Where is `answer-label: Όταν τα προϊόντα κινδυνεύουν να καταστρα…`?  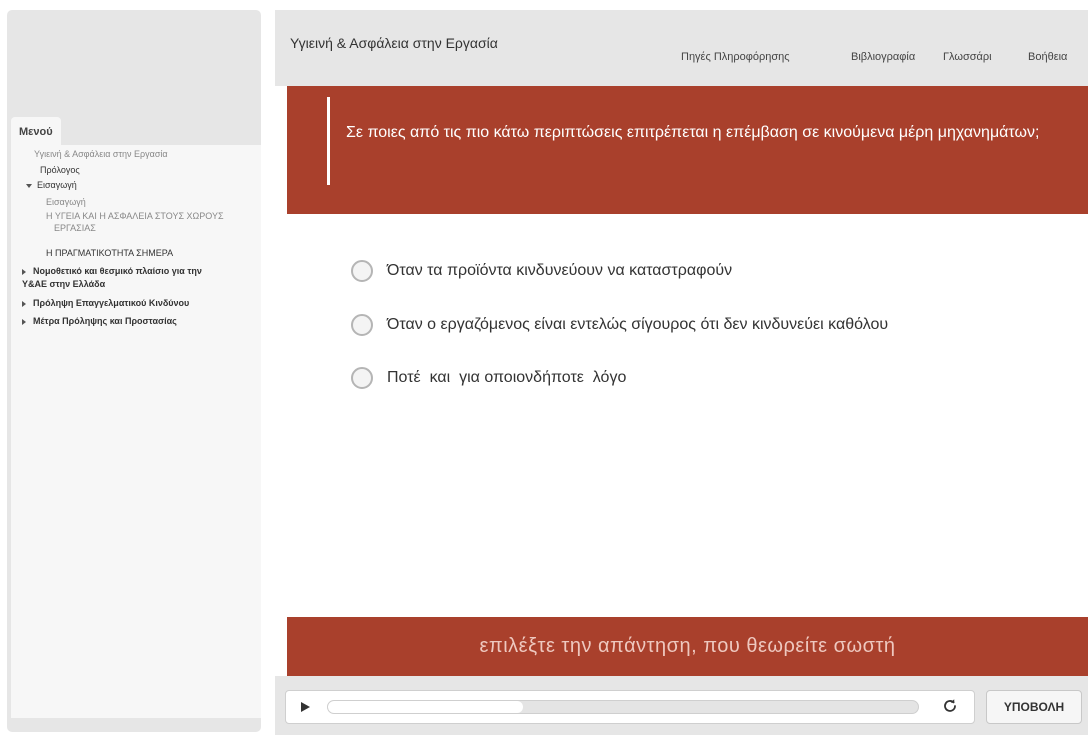
answer-label: Όταν τα προϊόντα κινδυνεύουν να καταστρα… is located at coordinates (560, 270).